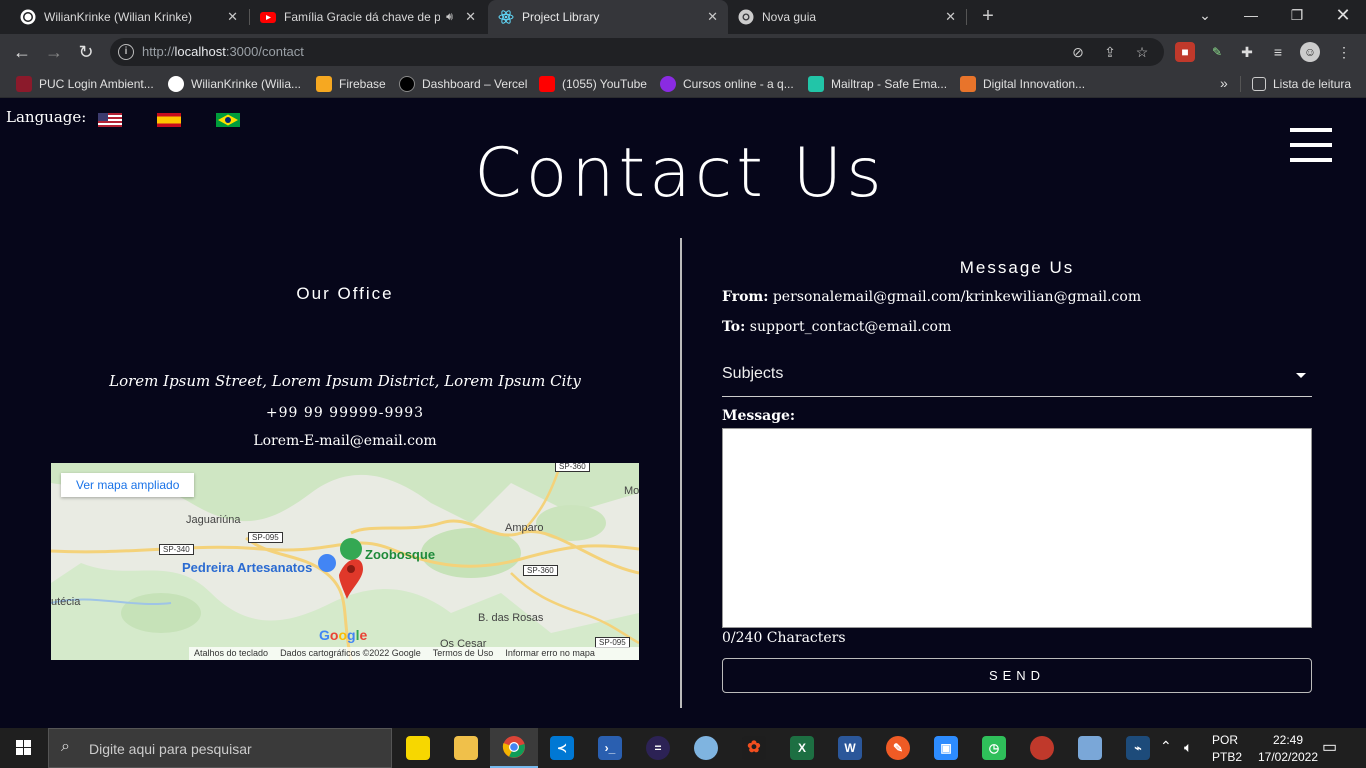  What do you see at coordinates (1142, 52) in the screenshot?
I see `bookmark-star-icon: ☆` at bounding box center [1142, 52].